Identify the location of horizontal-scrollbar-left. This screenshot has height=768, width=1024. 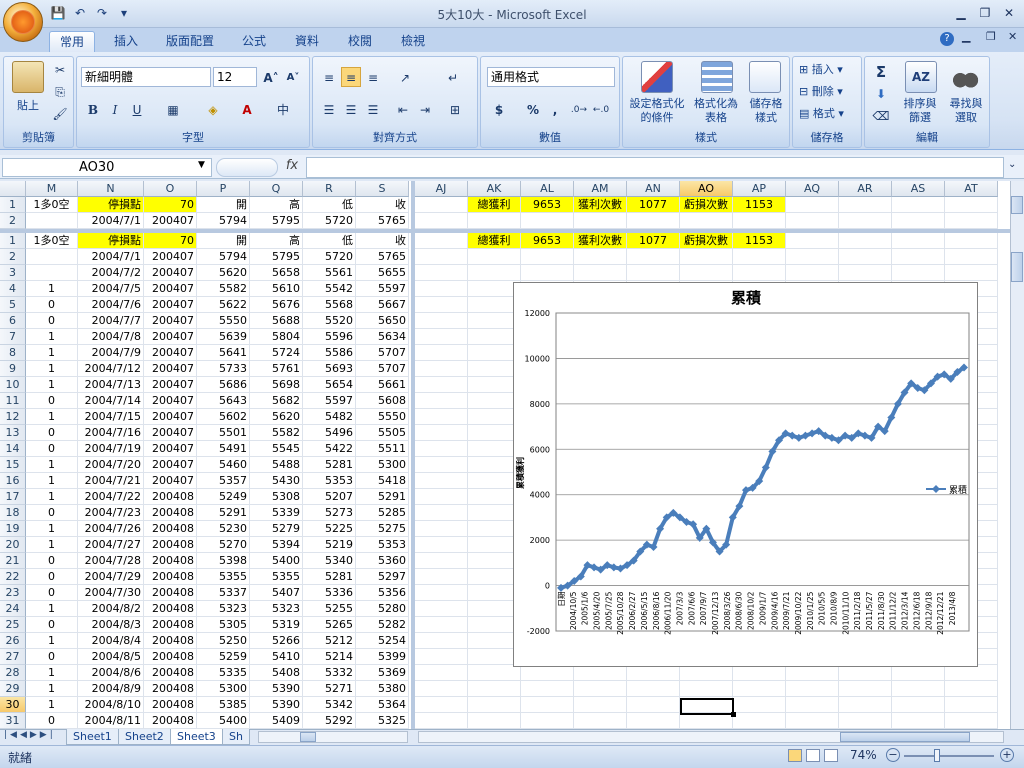
(333, 737).